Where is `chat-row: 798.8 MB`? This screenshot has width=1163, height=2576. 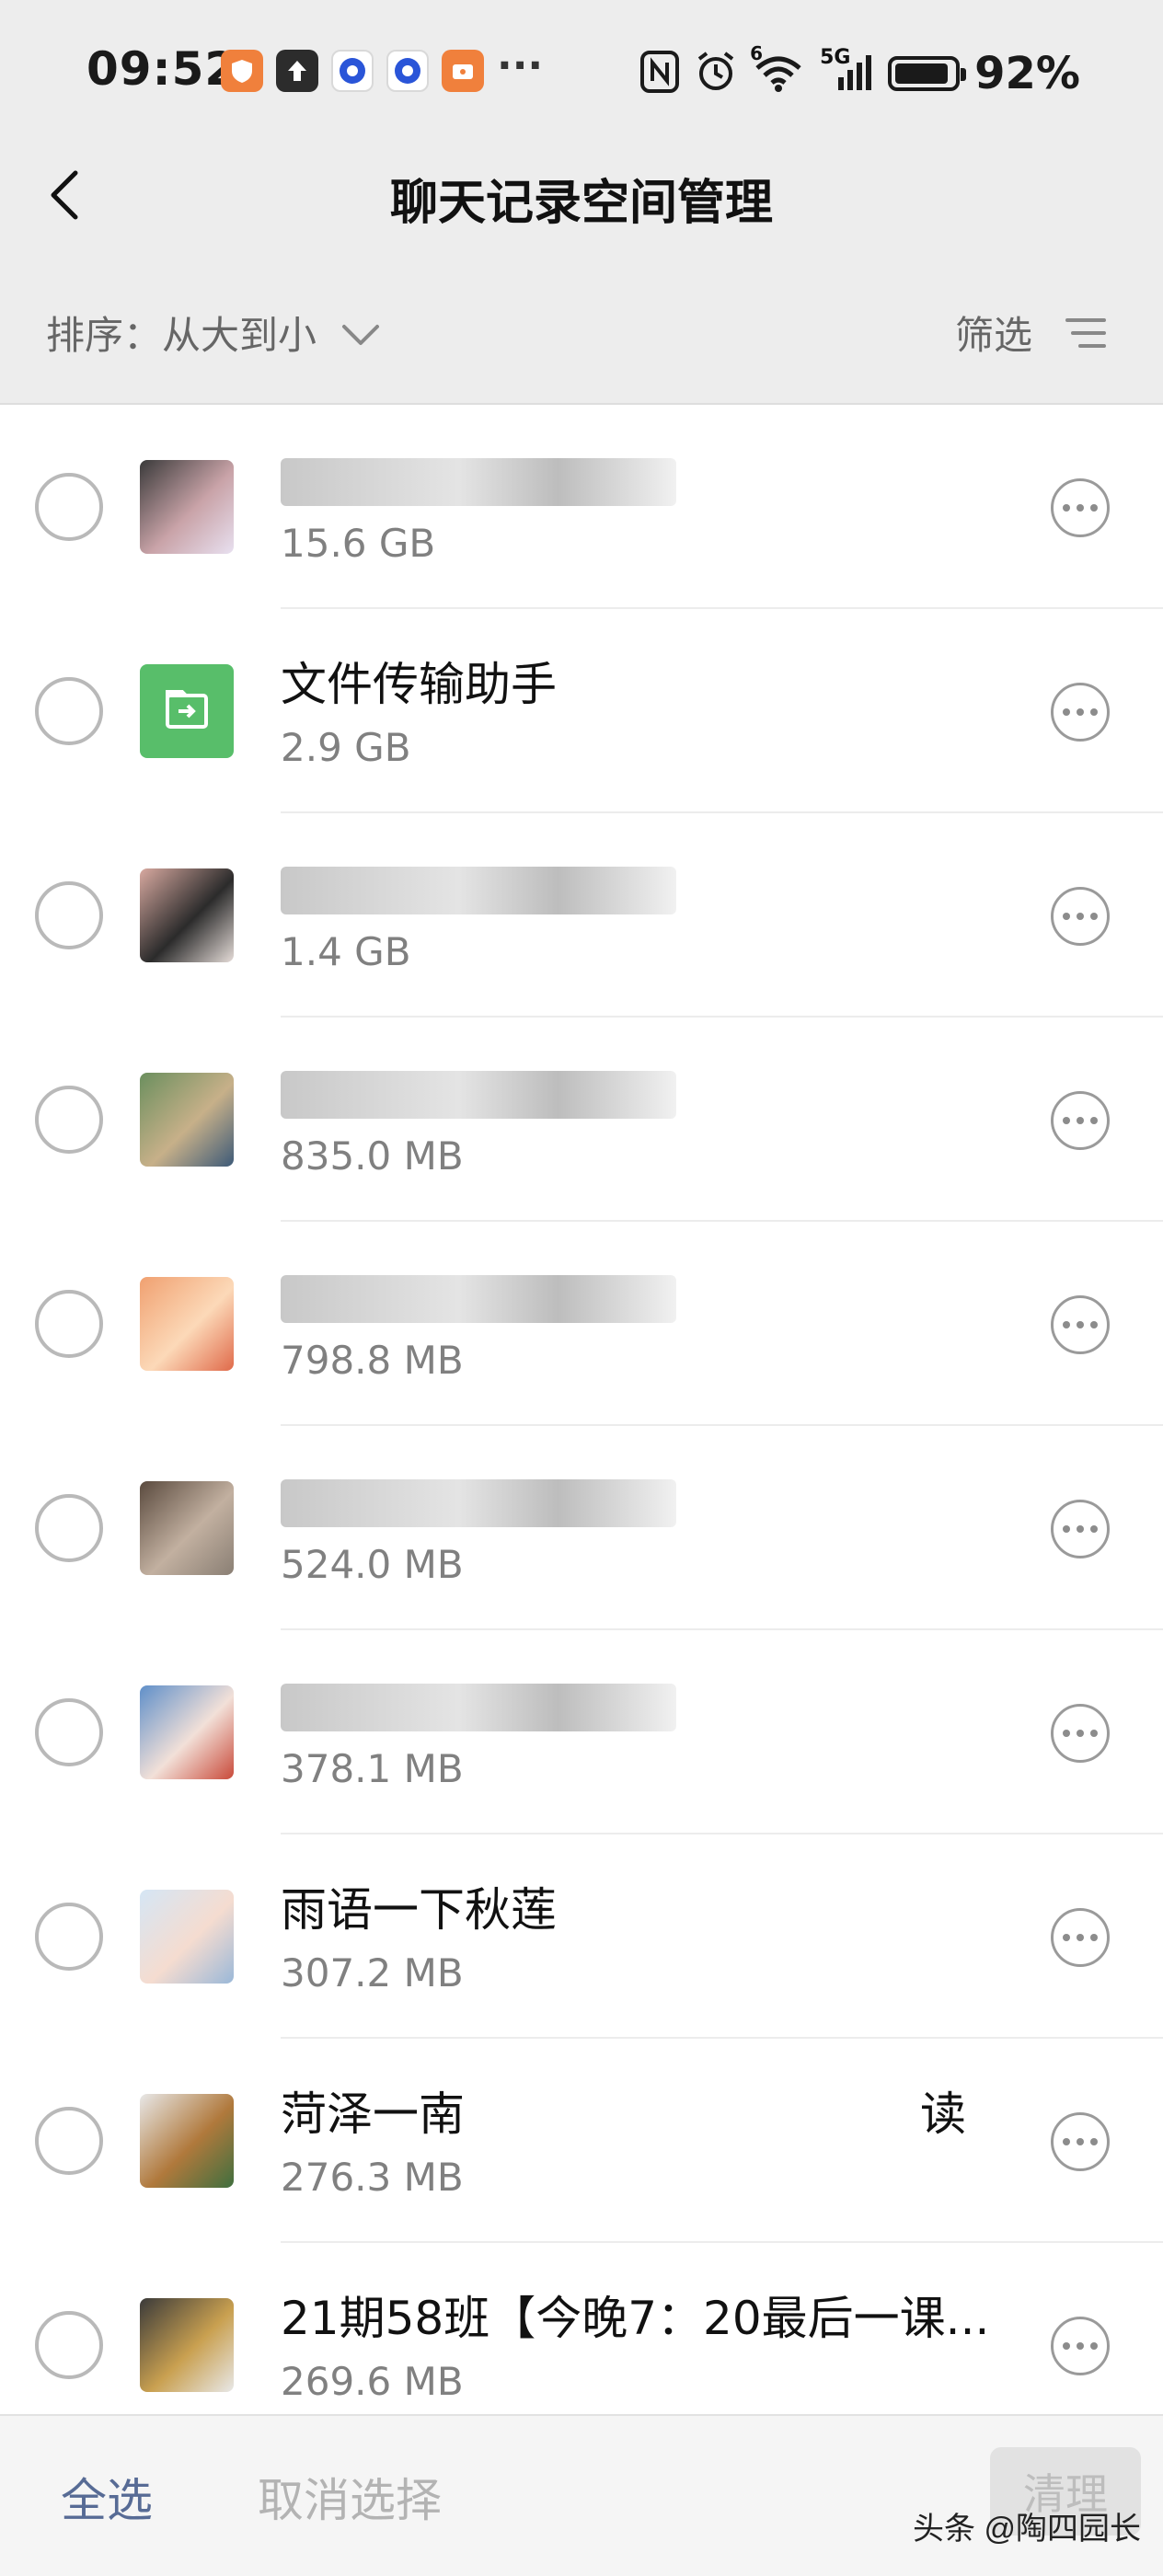
chat-row: 798.8 MB is located at coordinates (581, 1324).